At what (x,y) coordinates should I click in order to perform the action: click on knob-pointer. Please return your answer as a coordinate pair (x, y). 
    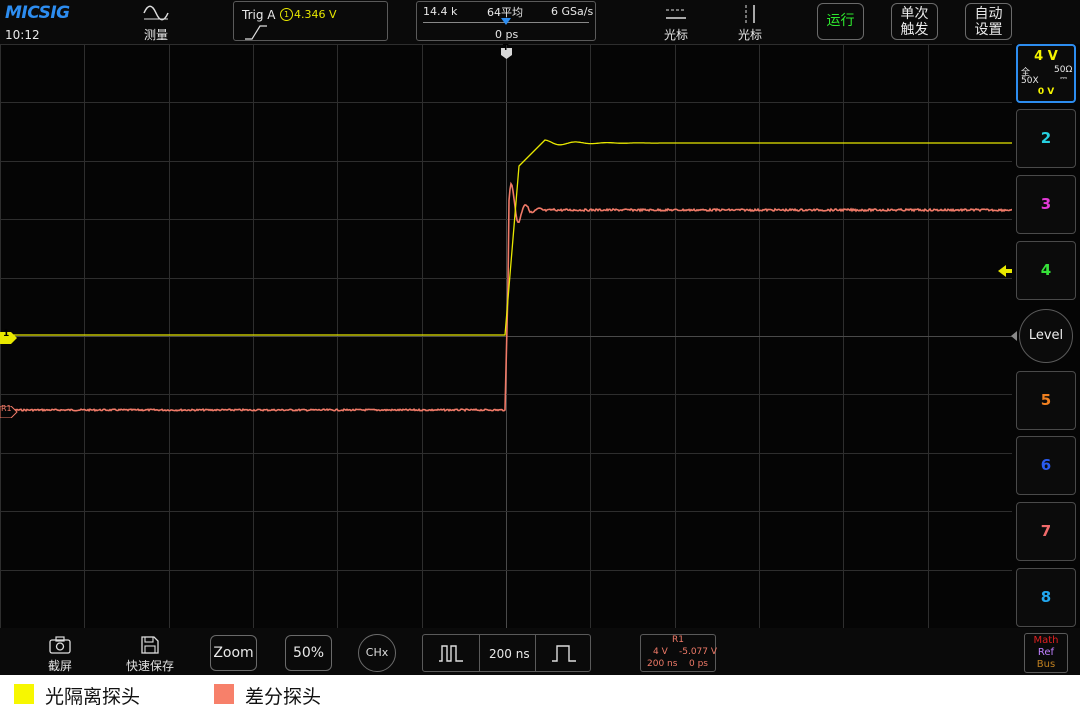
    Looking at the image, I should click on (1014, 336).